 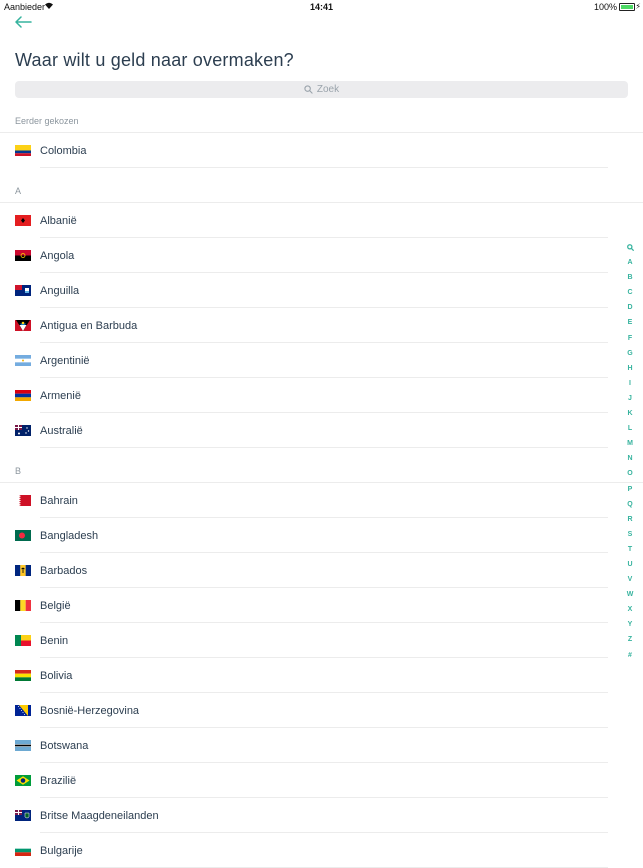 What do you see at coordinates (605, 7) in the screenshot?
I see `battery-percentage: 100%` at bounding box center [605, 7].